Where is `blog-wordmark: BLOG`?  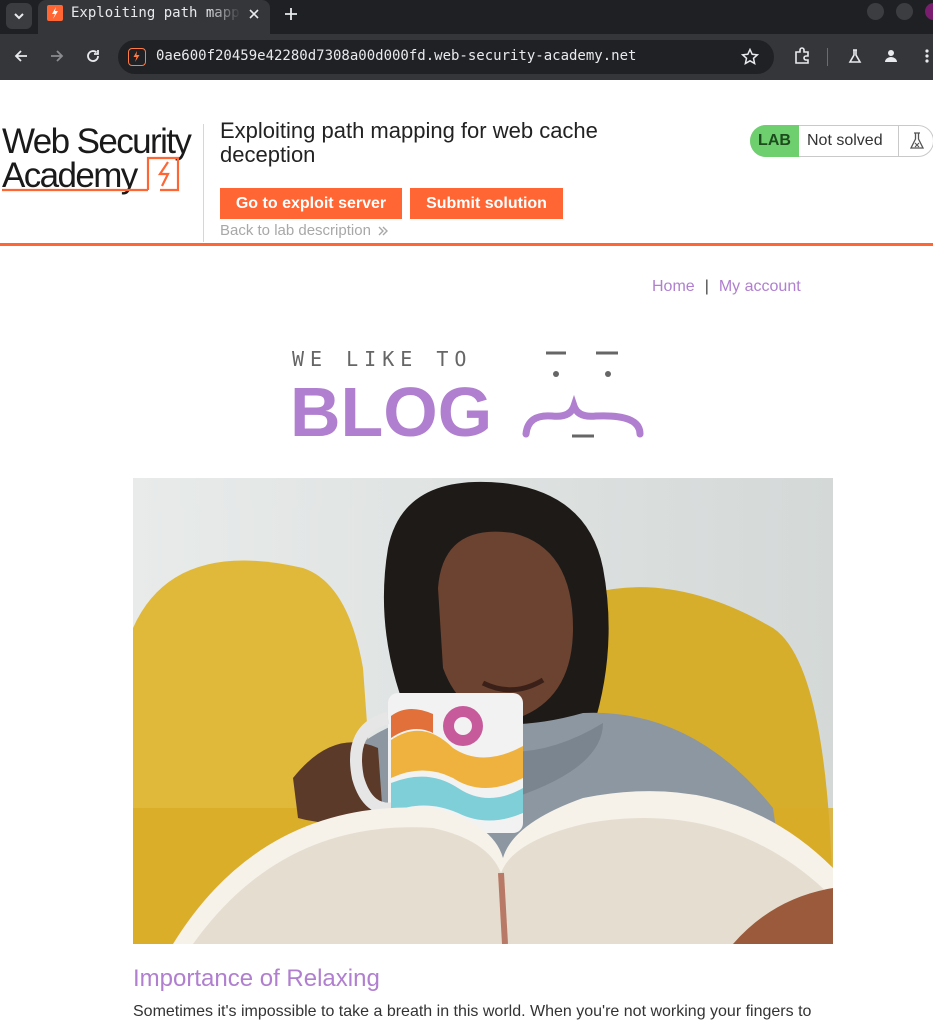 blog-wordmark: BLOG is located at coordinates (391, 406).